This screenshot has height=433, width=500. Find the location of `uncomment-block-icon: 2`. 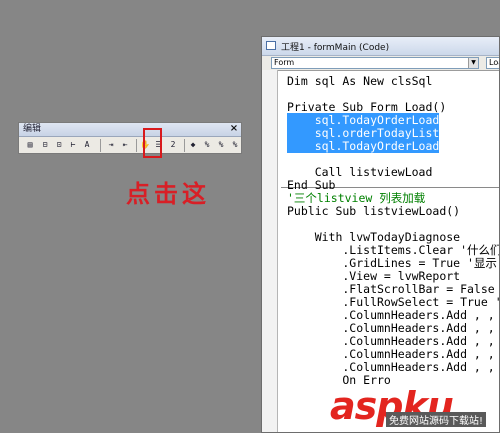

uncomment-block-icon: 2 is located at coordinates (173, 145).